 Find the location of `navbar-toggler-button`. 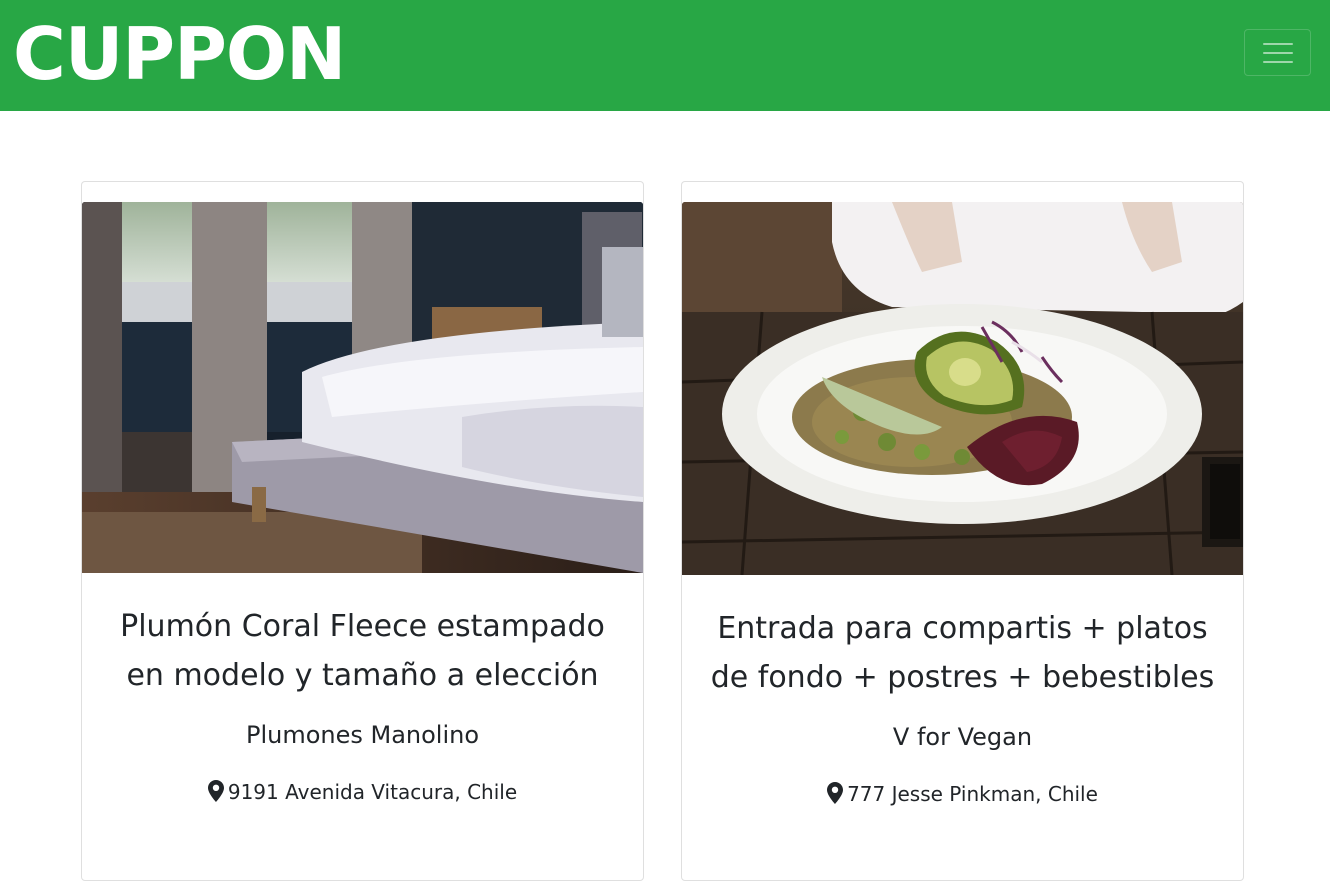

navbar-toggler-button is located at coordinates (1277, 52).